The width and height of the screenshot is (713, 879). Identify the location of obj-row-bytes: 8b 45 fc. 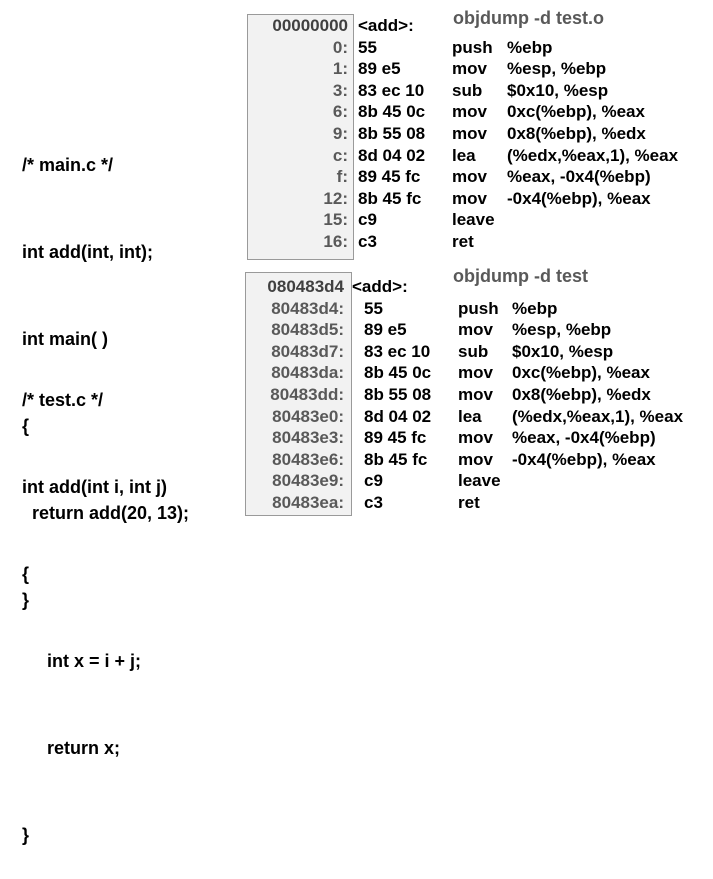
(390, 198).